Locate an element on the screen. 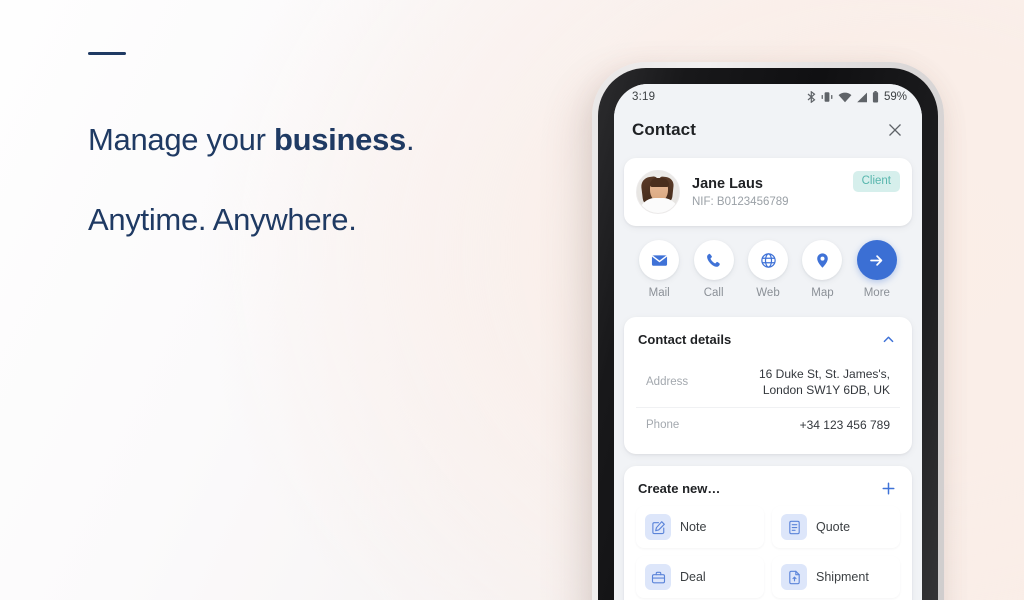 This screenshot has width=1024, height=600. avatar is located at coordinates (658, 192).